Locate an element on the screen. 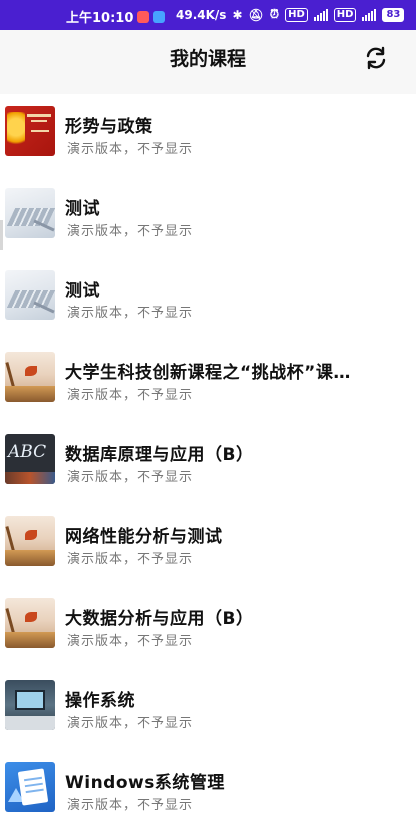  course-item: ABC 数据库原理与应用（B） 演示版本，不予显示 is located at coordinates (208, 463).